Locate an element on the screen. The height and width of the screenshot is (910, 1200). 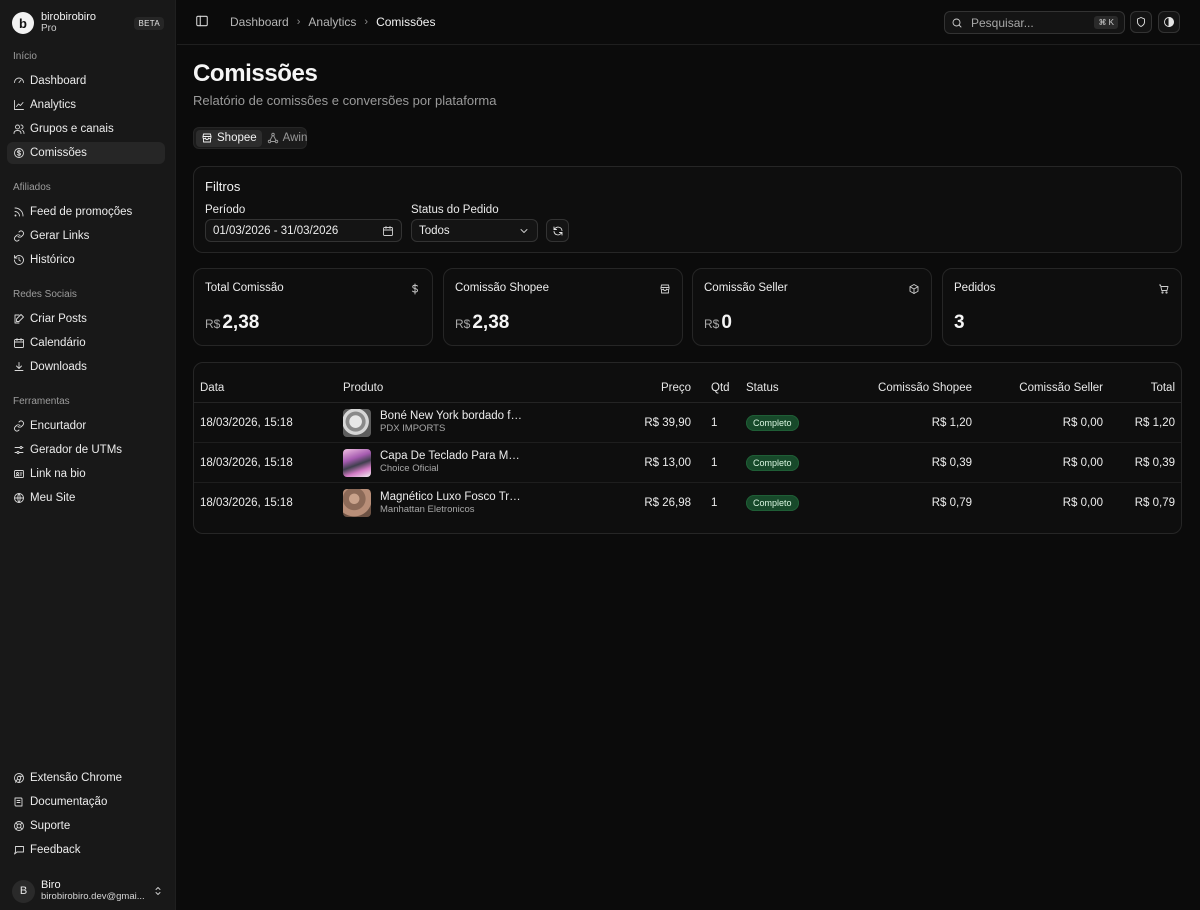
sidebar-item-comissoes: Comissões is located at coordinates (86, 153).